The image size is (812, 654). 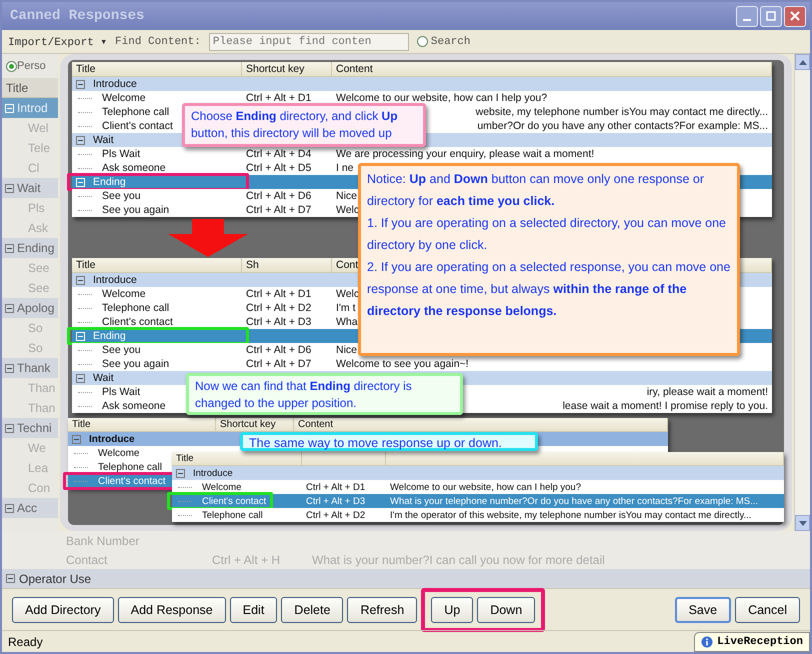 I want to click on tree-item-text: We, so click(x=37, y=448).